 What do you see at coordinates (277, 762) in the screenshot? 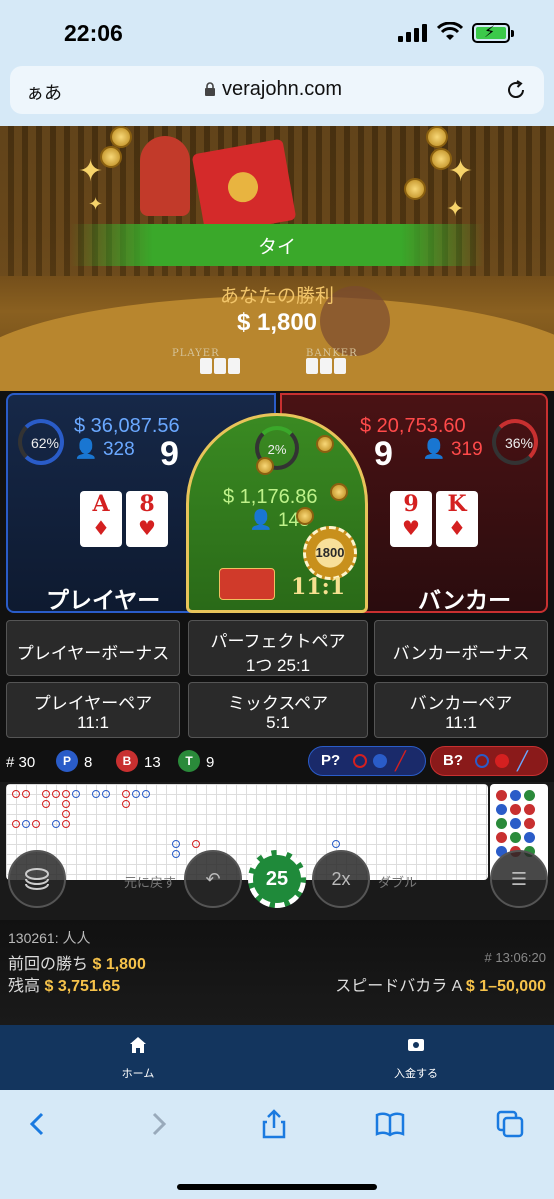
I see `stats-bar: # 30 P 8 B 13 T 9 P? ╱ B? ╱` at bounding box center [277, 762].